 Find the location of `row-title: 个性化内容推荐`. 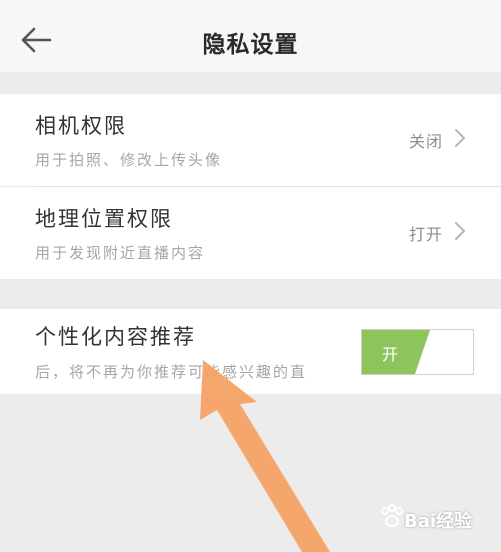

row-title: 个性化内容推荐 is located at coordinates (115, 337).